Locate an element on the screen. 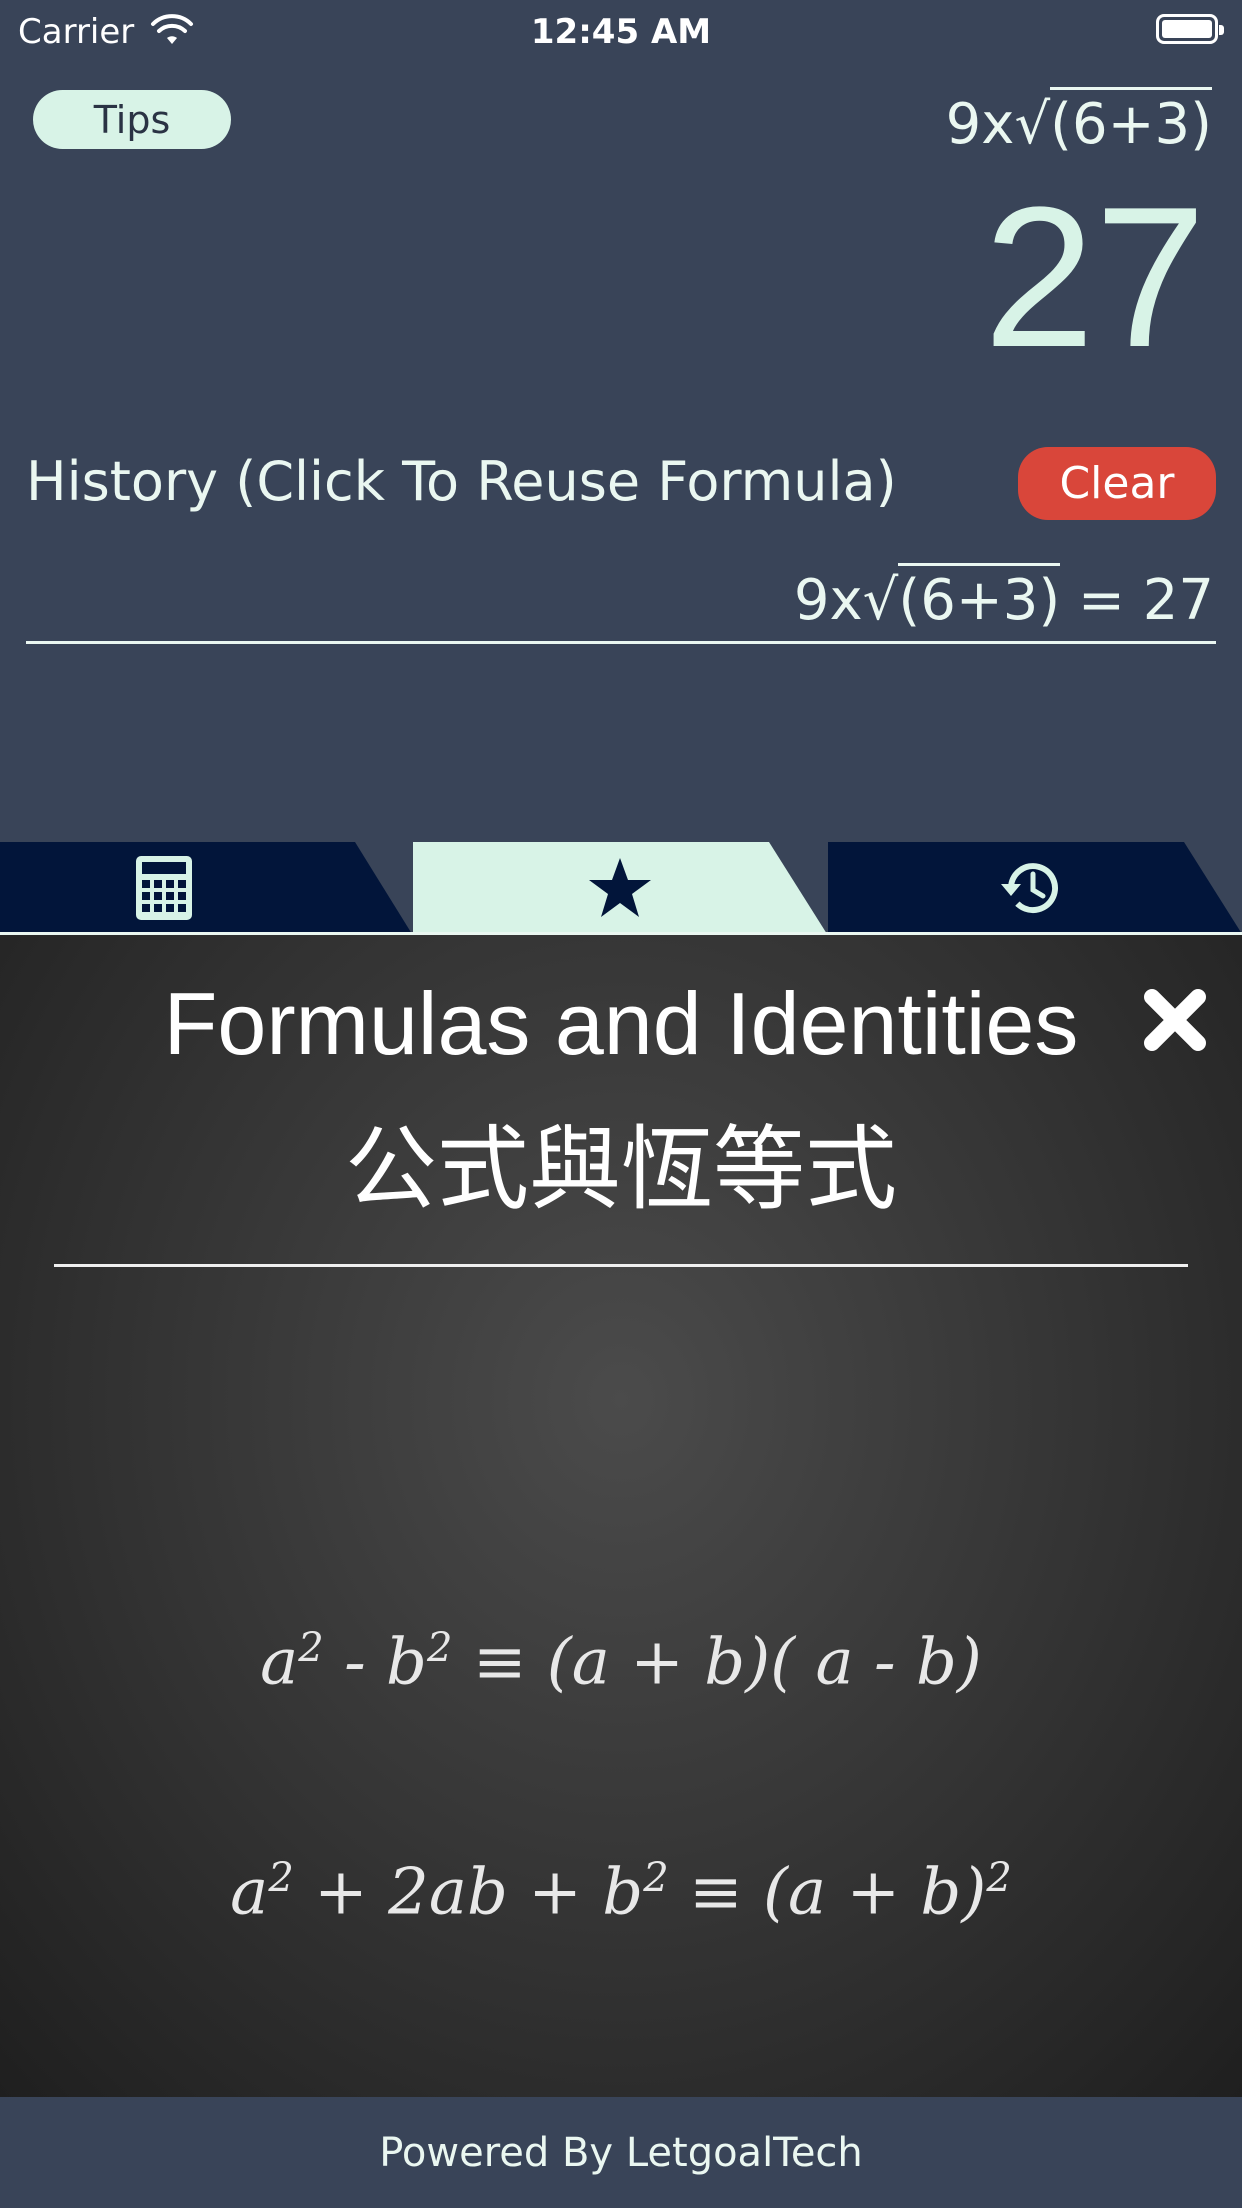  formula-difference-of-squares: a2 - b2 ≡ (a + b)( a - b) is located at coordinates (621, 1662).